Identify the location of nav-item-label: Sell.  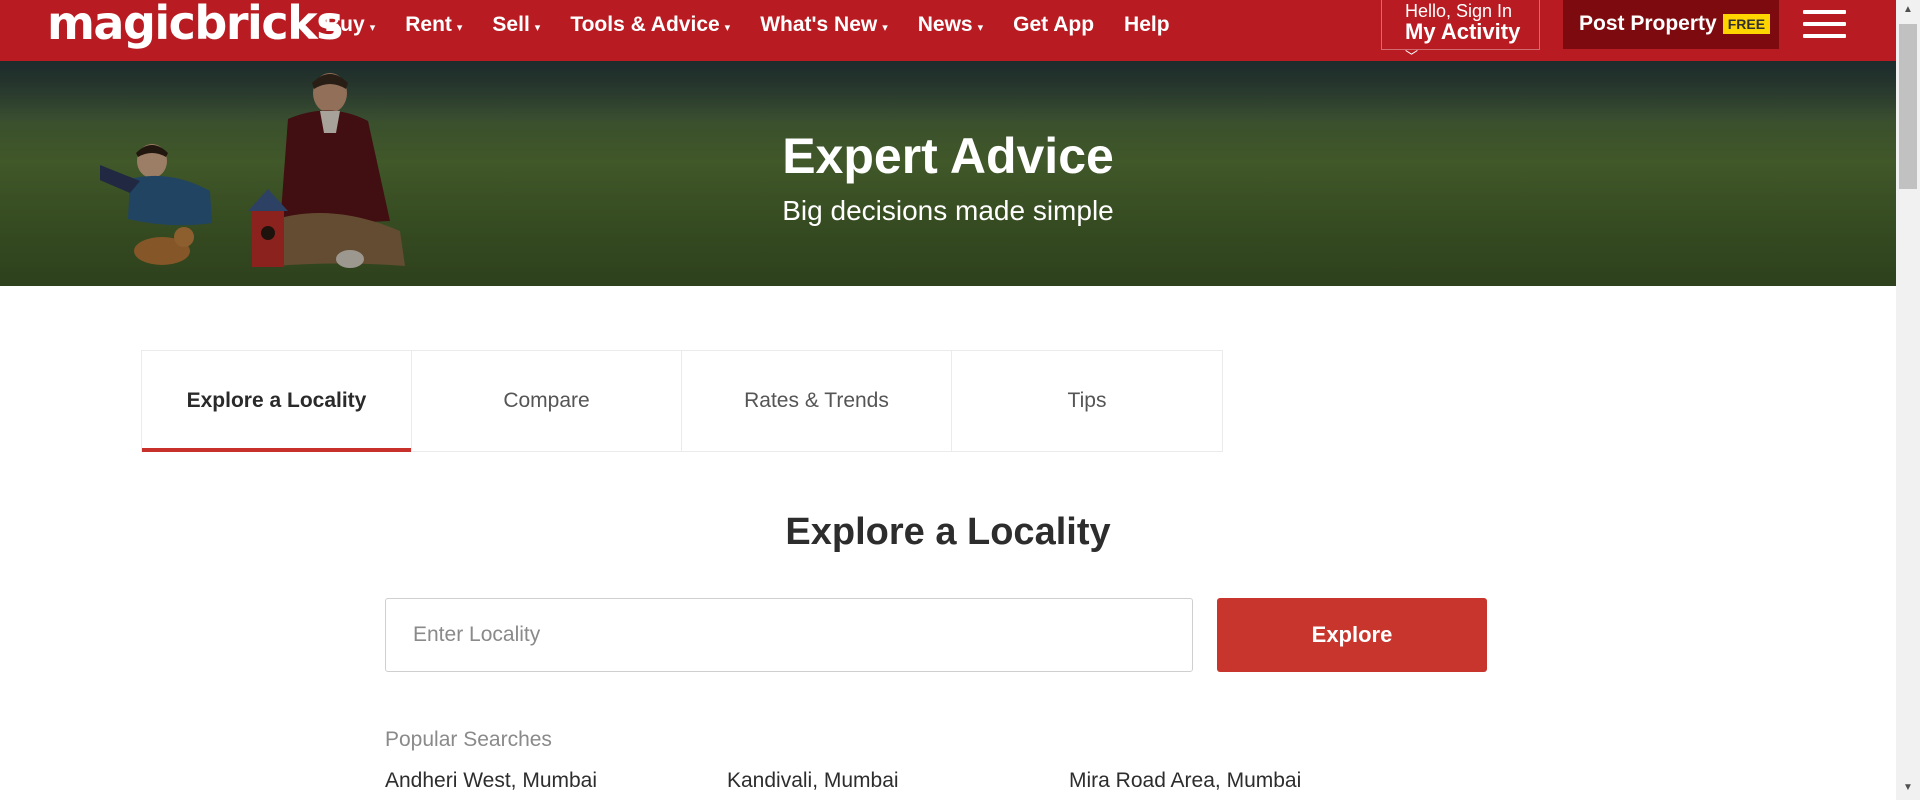
(511, 24).